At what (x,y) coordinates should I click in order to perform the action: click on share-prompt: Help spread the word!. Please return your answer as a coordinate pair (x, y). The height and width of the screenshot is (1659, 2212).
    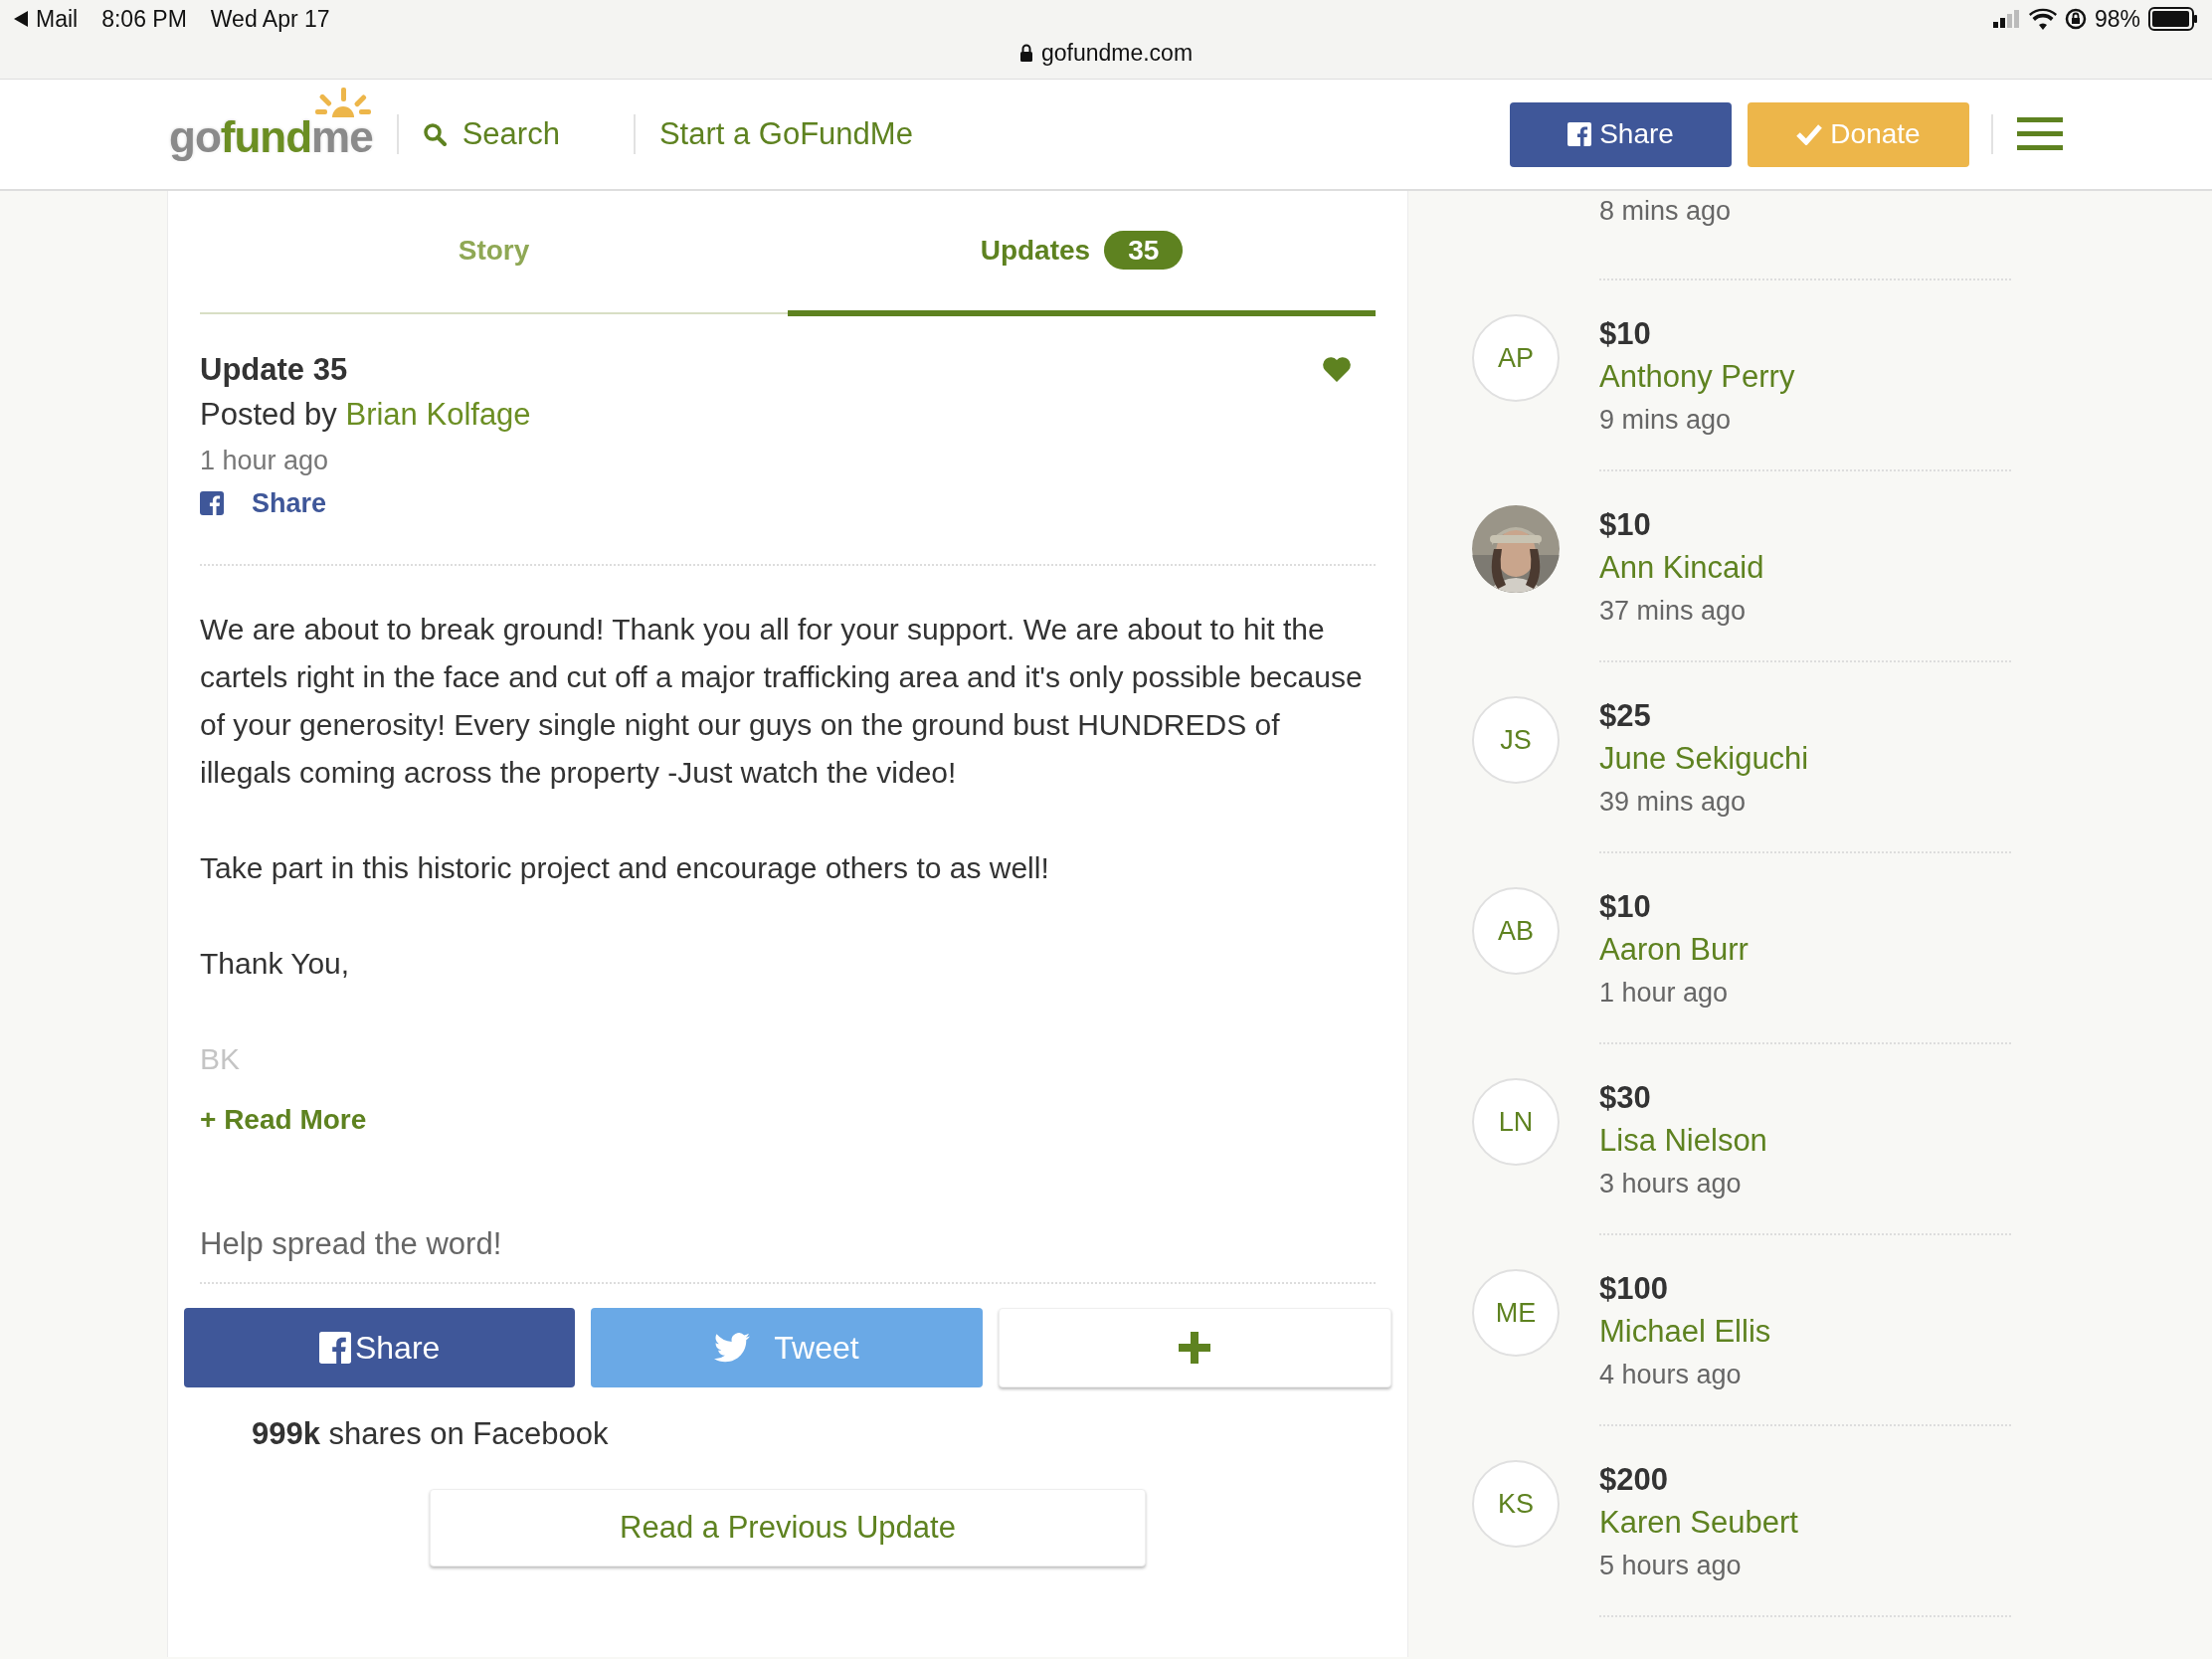
    Looking at the image, I should click on (351, 1243).